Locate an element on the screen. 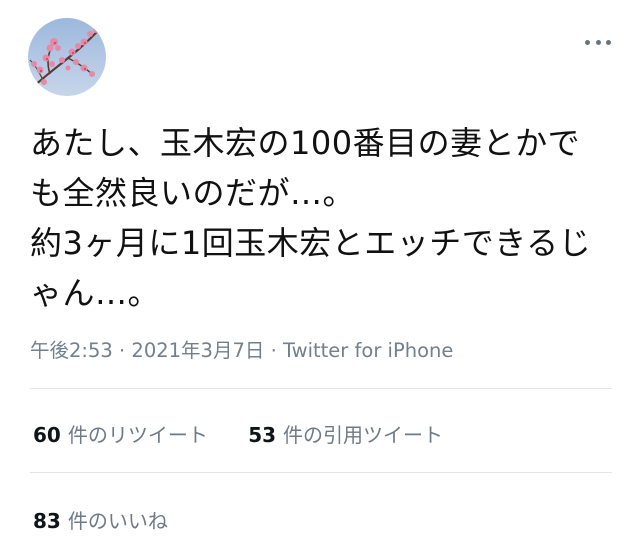 The height and width of the screenshot is (556, 640). quotes-label: 件の引用ツイート is located at coordinates (363, 435).